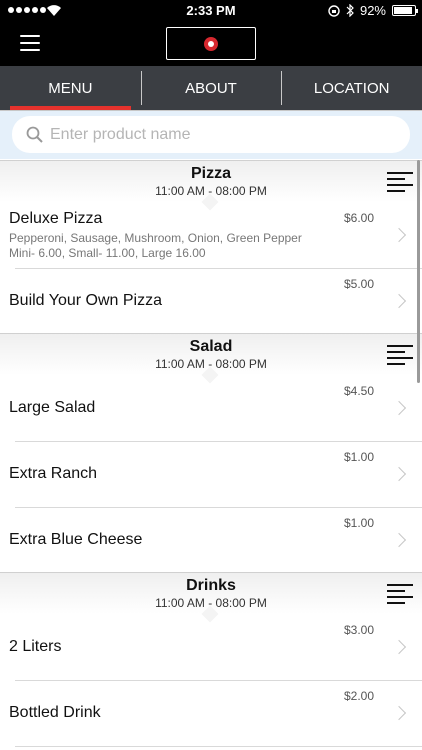  I want to click on tab-bar: MENU ABOUT LOCATION, so click(211, 88).